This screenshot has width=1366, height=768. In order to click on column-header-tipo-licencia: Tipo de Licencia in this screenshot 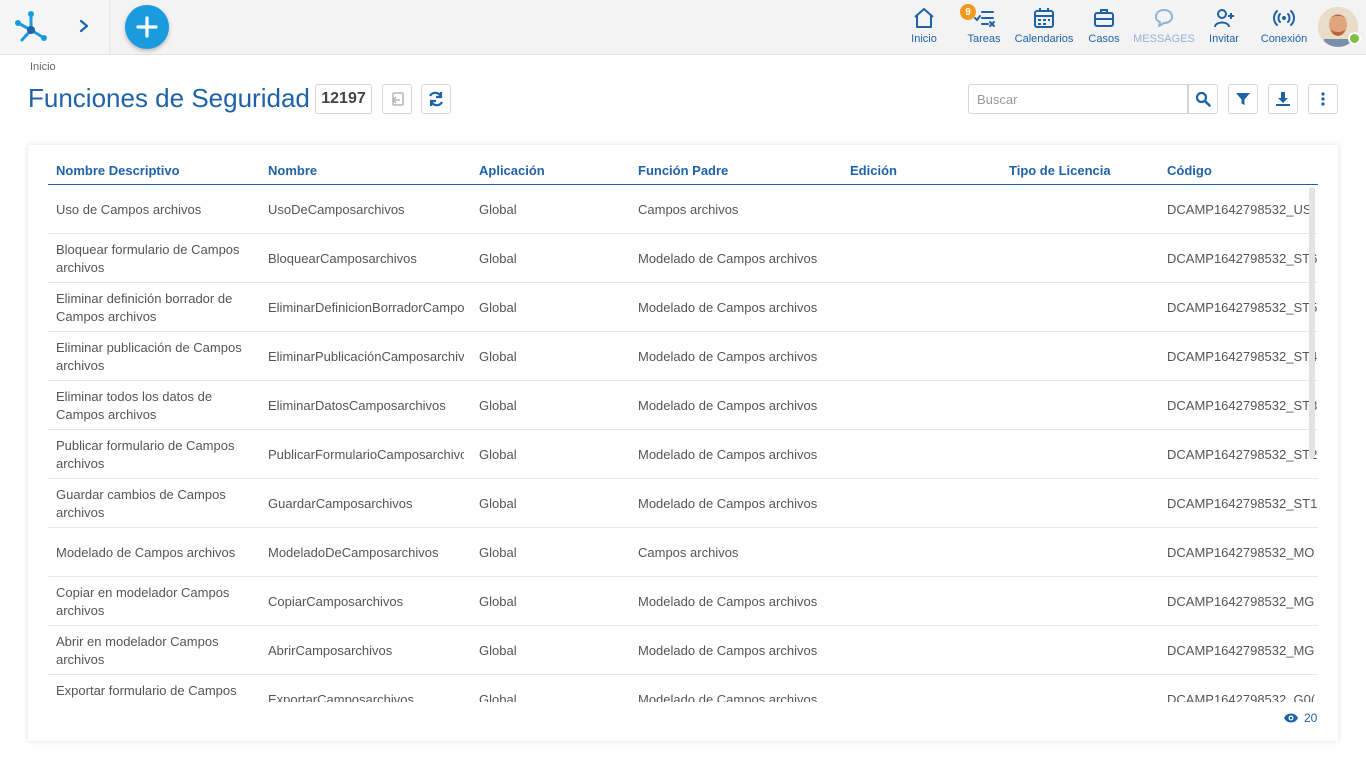, I will do `click(1060, 170)`.